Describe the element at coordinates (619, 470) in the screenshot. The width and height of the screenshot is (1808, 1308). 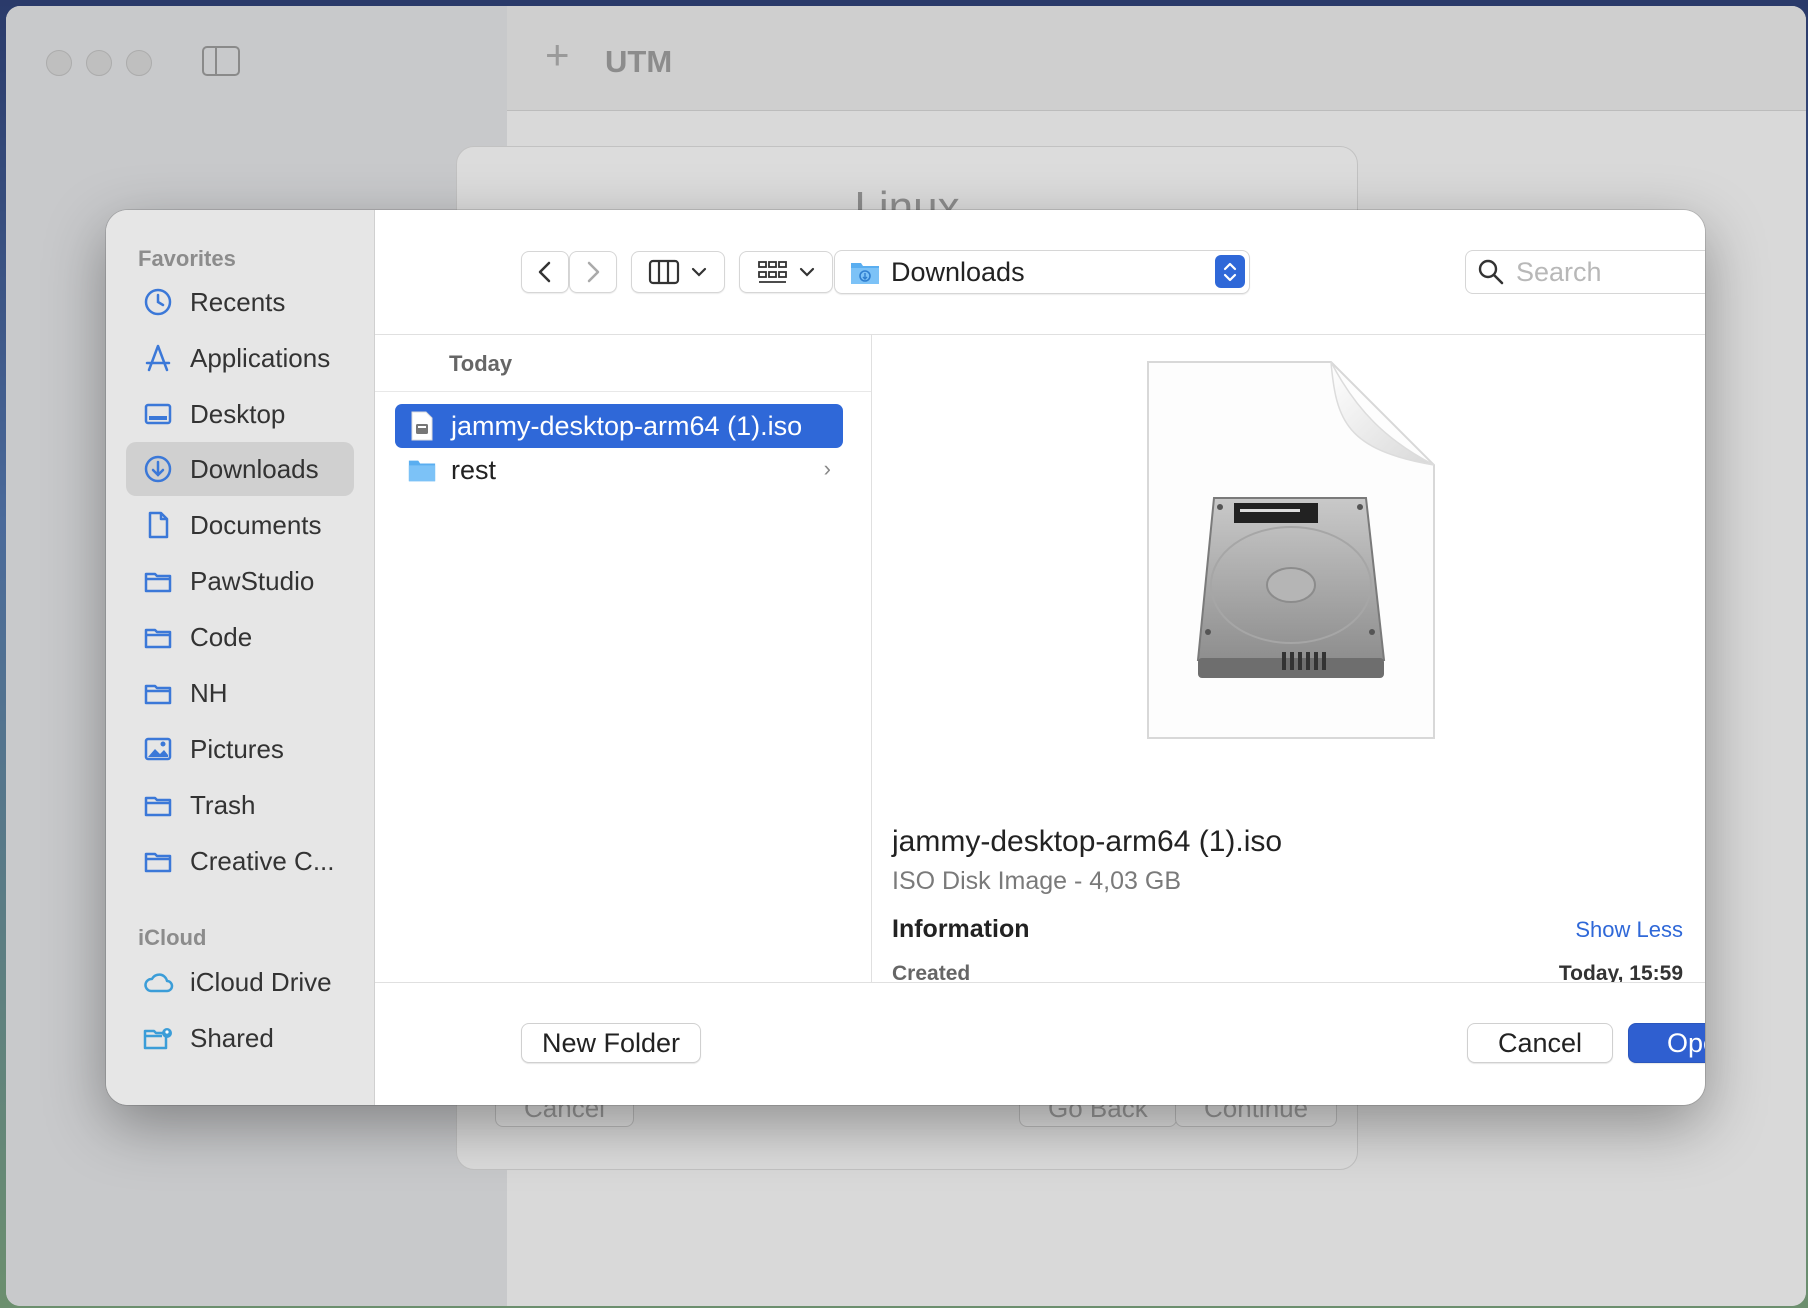
I see `list-item: rest ›` at that location.